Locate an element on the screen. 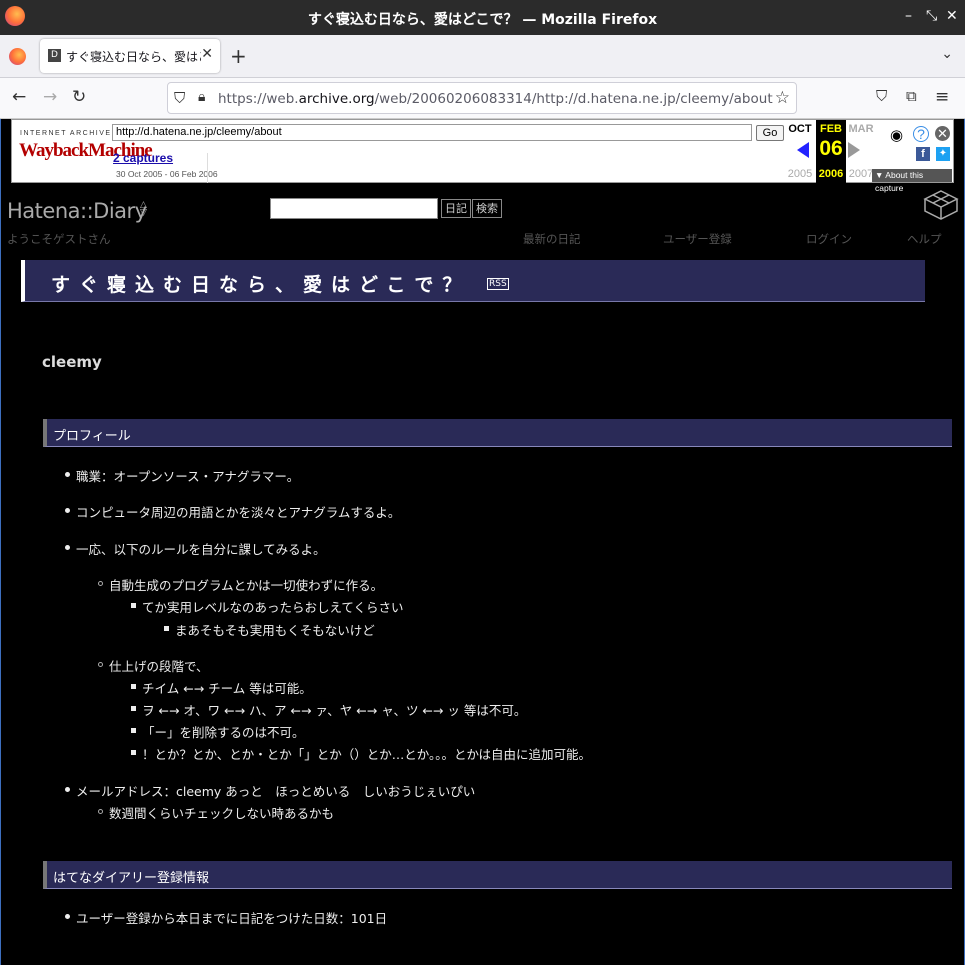 This screenshot has height=965, width=965. next-capture-arrow-icon is located at coordinates (854, 150).